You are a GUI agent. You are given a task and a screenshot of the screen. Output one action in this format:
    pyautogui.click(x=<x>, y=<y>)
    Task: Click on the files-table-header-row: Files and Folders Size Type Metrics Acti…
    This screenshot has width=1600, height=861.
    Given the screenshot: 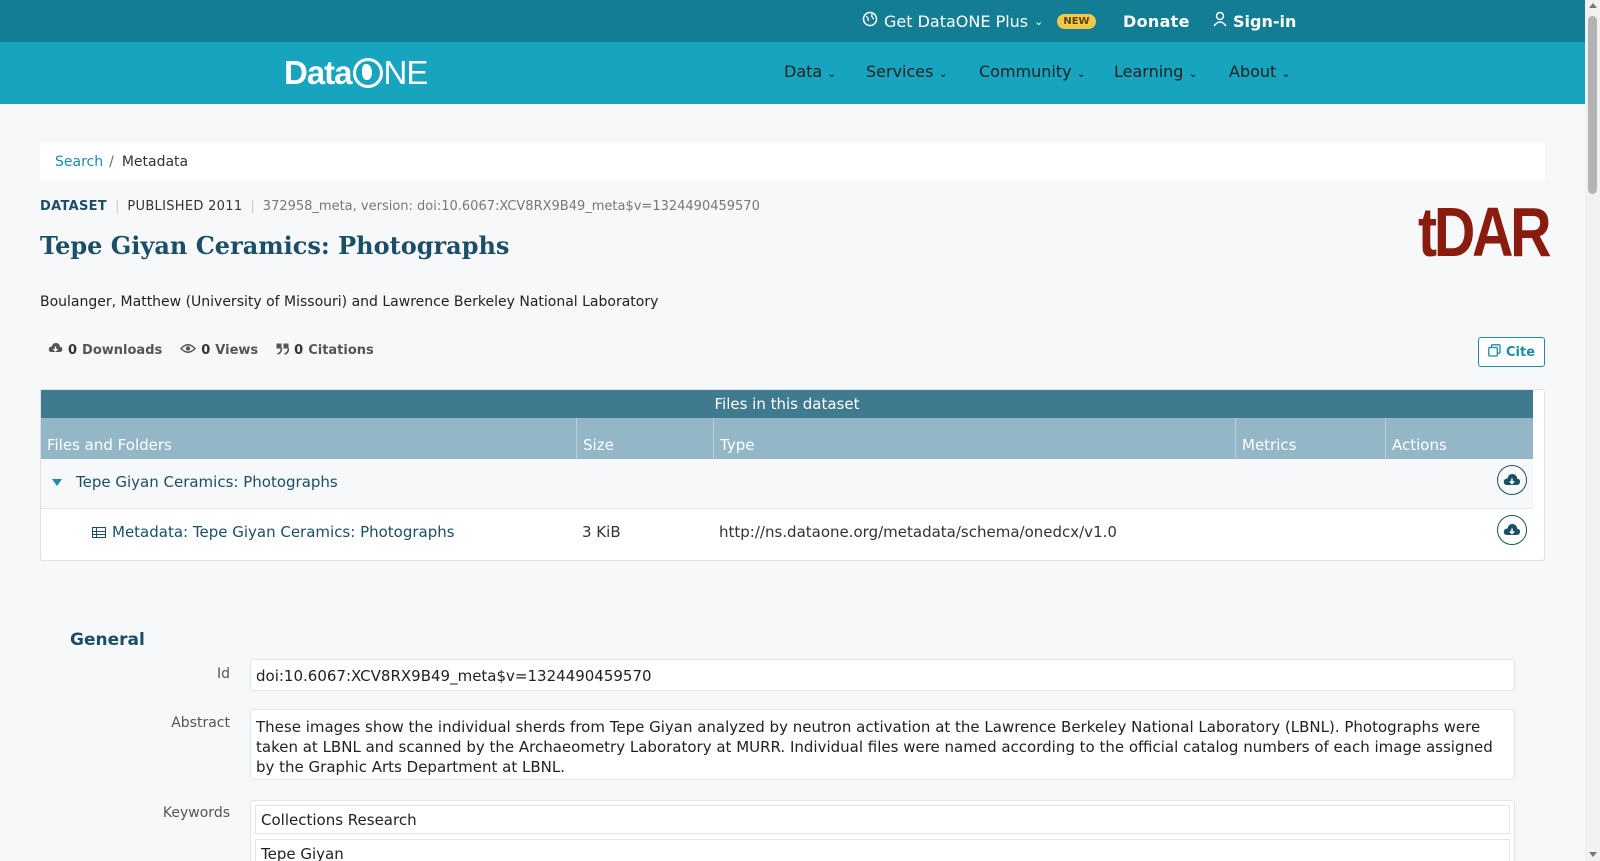 What is the action you would take?
    pyautogui.click(x=787, y=438)
    